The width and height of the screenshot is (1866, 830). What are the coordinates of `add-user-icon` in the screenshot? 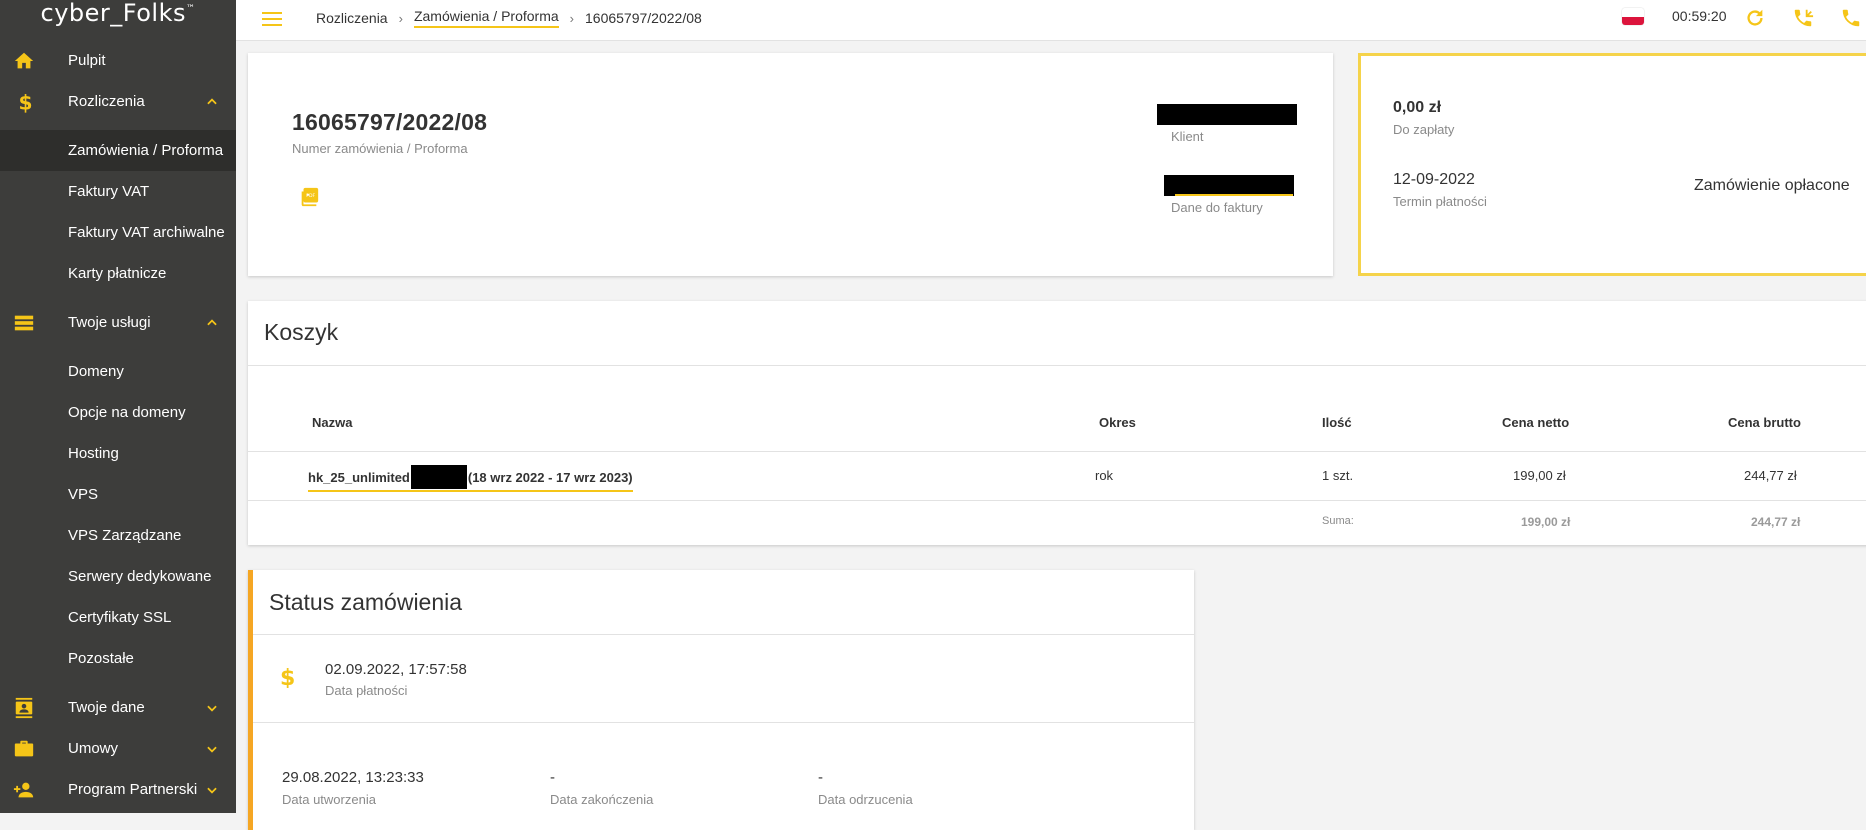 It's located at (24, 790).